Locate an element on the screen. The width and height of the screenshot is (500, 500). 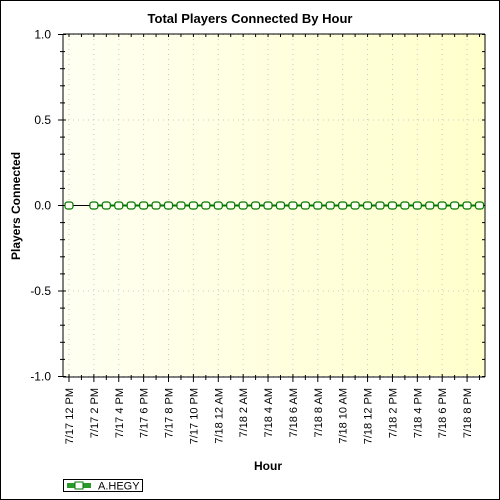
y-tick-label: 0.0 is located at coordinates (42, 206).